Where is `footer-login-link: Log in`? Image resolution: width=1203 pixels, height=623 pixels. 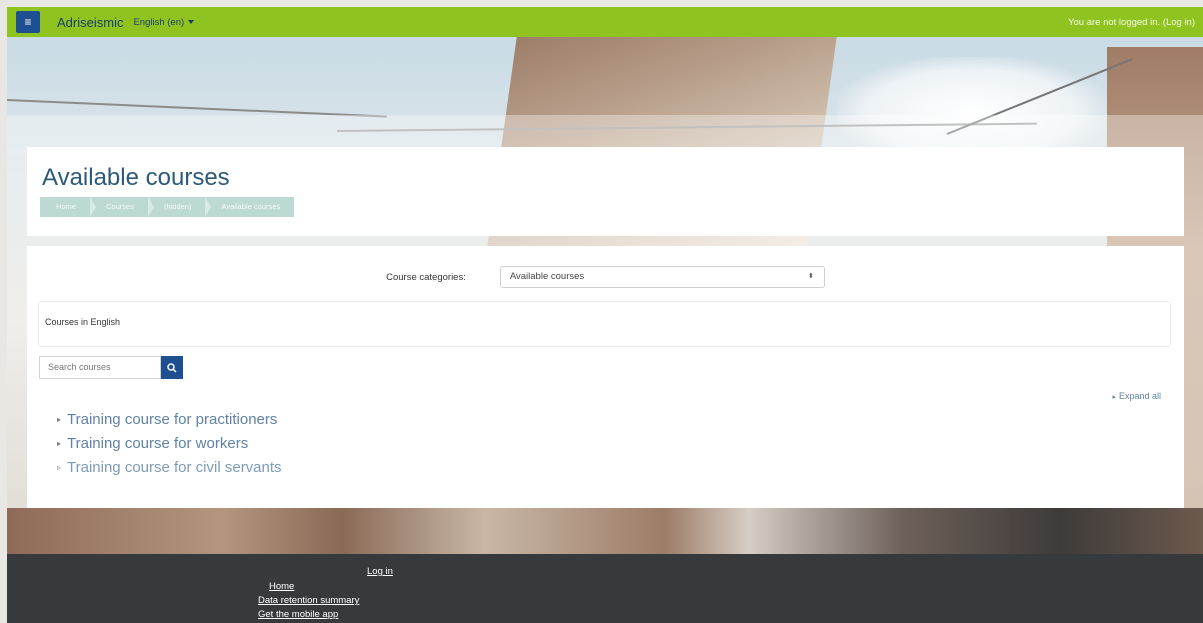 footer-login-link: Log in is located at coordinates (380, 571).